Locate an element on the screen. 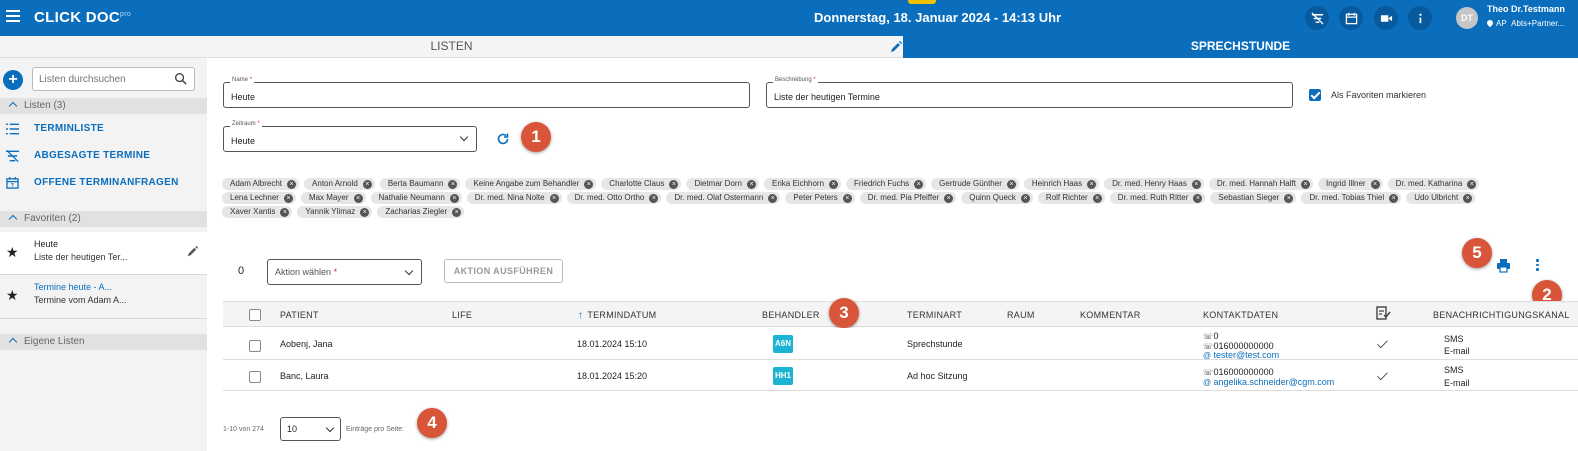 This screenshot has height=451, width=1578. behandler-chip: Max Mayer × is located at coordinates (333, 198).